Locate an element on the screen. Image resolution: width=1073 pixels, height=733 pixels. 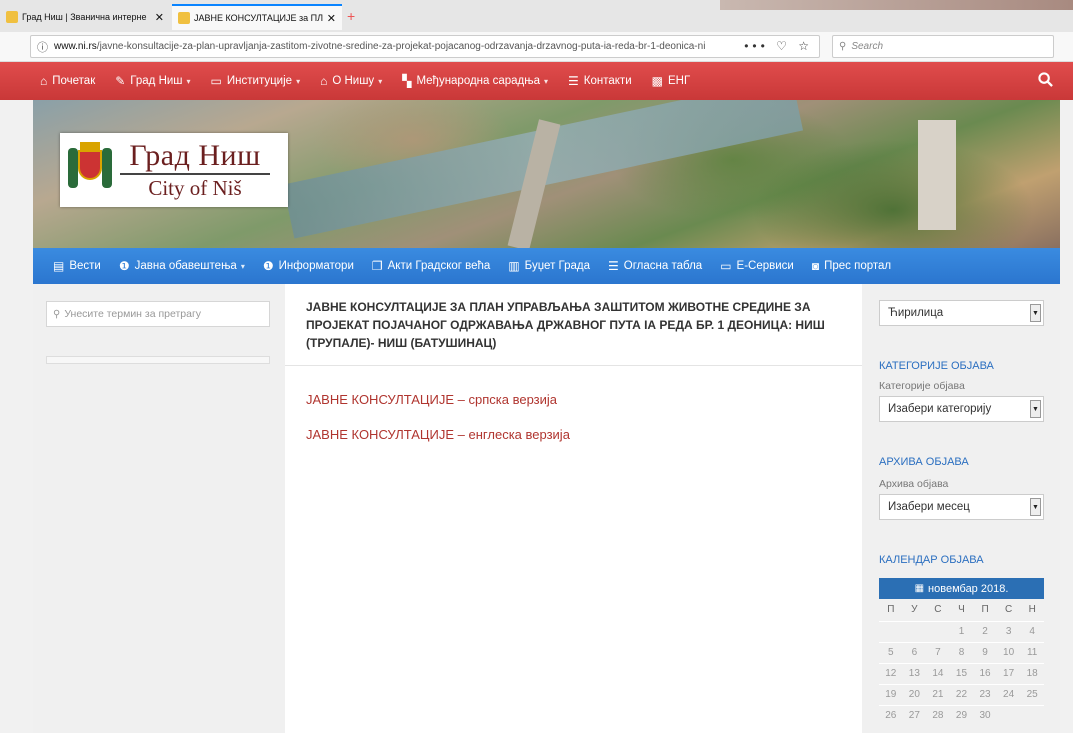
browser-tab-1: Град Ниш | Званична интерне ✕ is located at coordinates (85, 17).